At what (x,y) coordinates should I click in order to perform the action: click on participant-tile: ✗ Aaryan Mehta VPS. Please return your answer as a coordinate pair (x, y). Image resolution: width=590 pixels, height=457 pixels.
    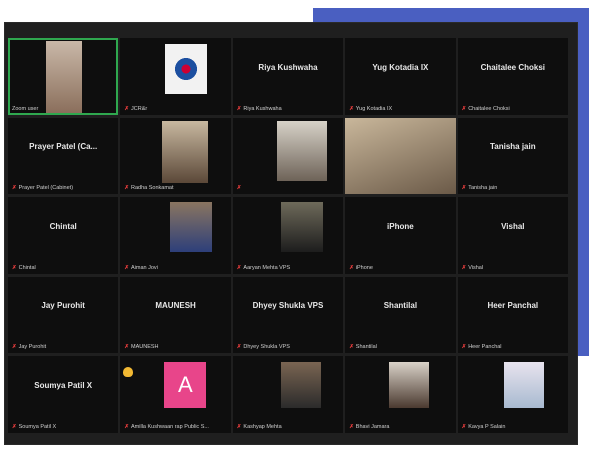
    Looking at the image, I should click on (288, 235).